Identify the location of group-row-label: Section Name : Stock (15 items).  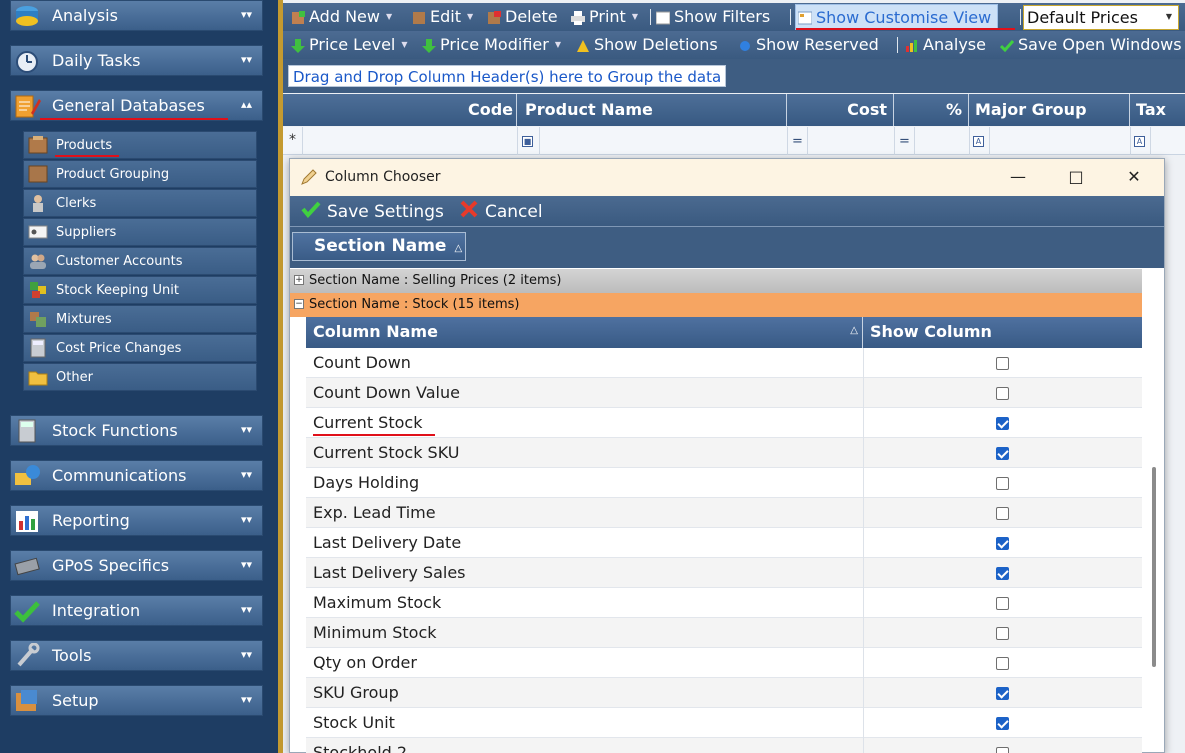
(414, 304).